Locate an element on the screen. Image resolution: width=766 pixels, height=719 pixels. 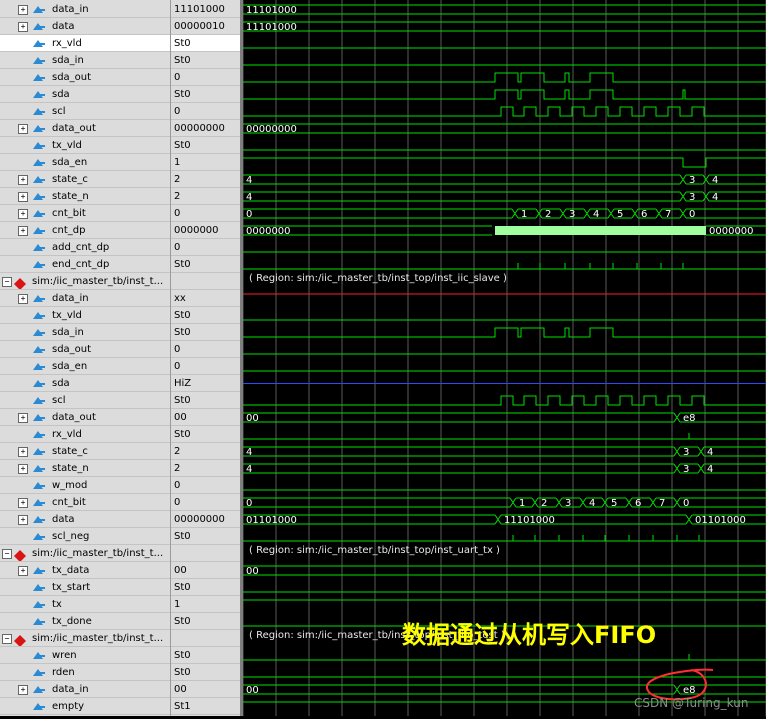
bus-value: 11101000 is located at coordinates (529, 520).